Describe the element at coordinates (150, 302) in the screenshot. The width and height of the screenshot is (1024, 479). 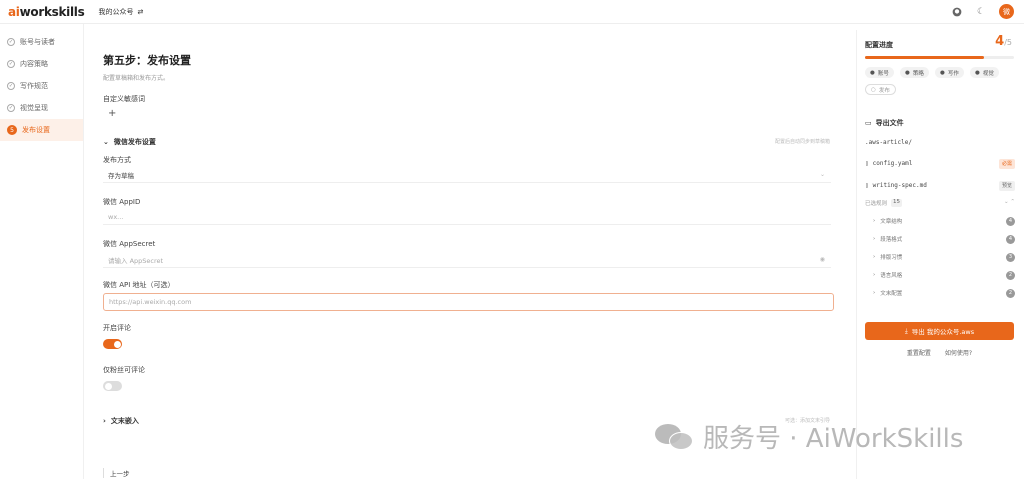
I see `api-url-placeholder: https://api.weixin.qq.com` at that location.